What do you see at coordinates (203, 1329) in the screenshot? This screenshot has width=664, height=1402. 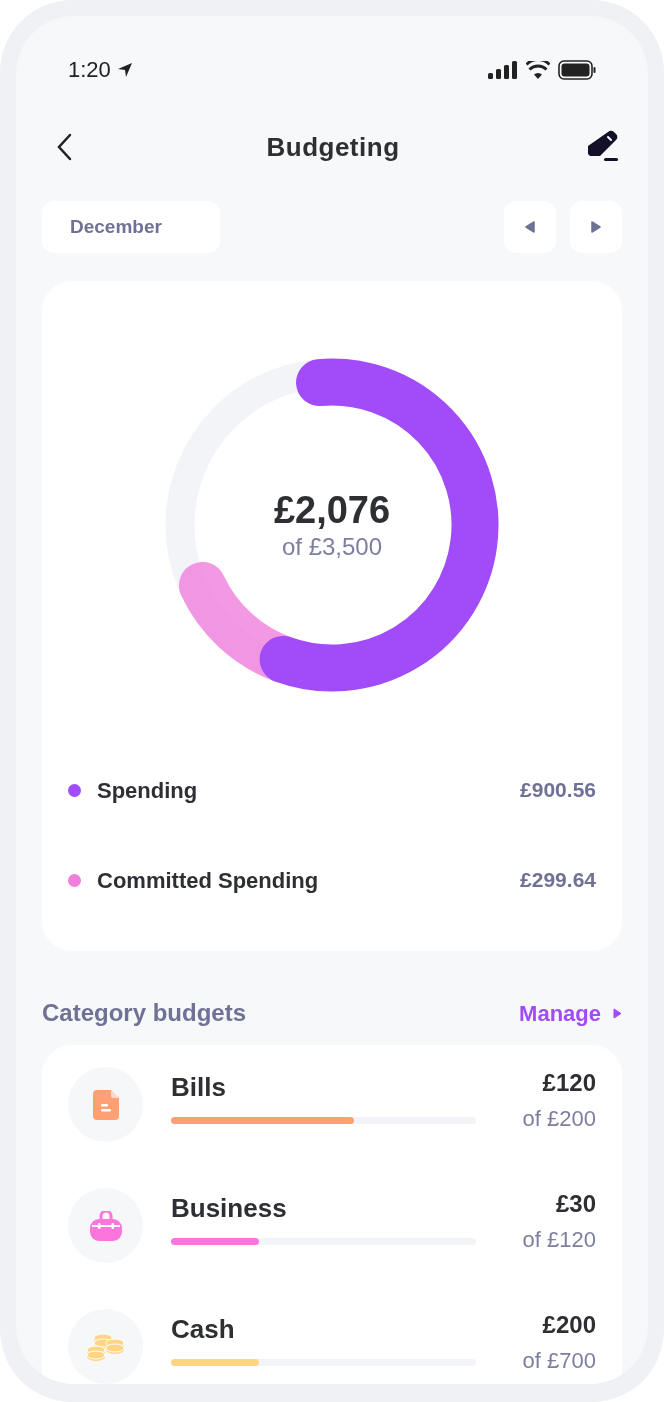 I see `category-name: Cash` at bounding box center [203, 1329].